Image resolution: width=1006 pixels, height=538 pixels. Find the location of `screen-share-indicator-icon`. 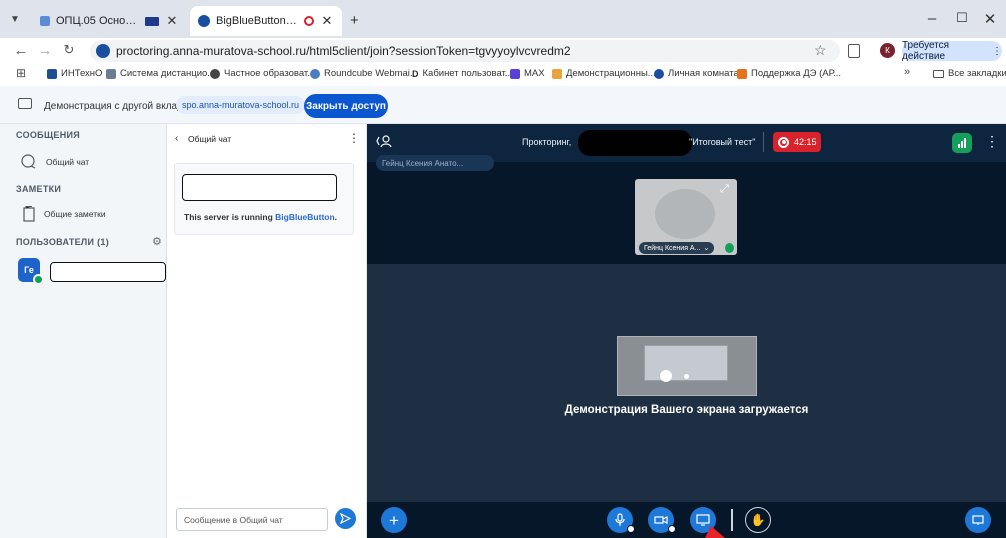

screen-share-indicator-icon is located at coordinates (152, 21).